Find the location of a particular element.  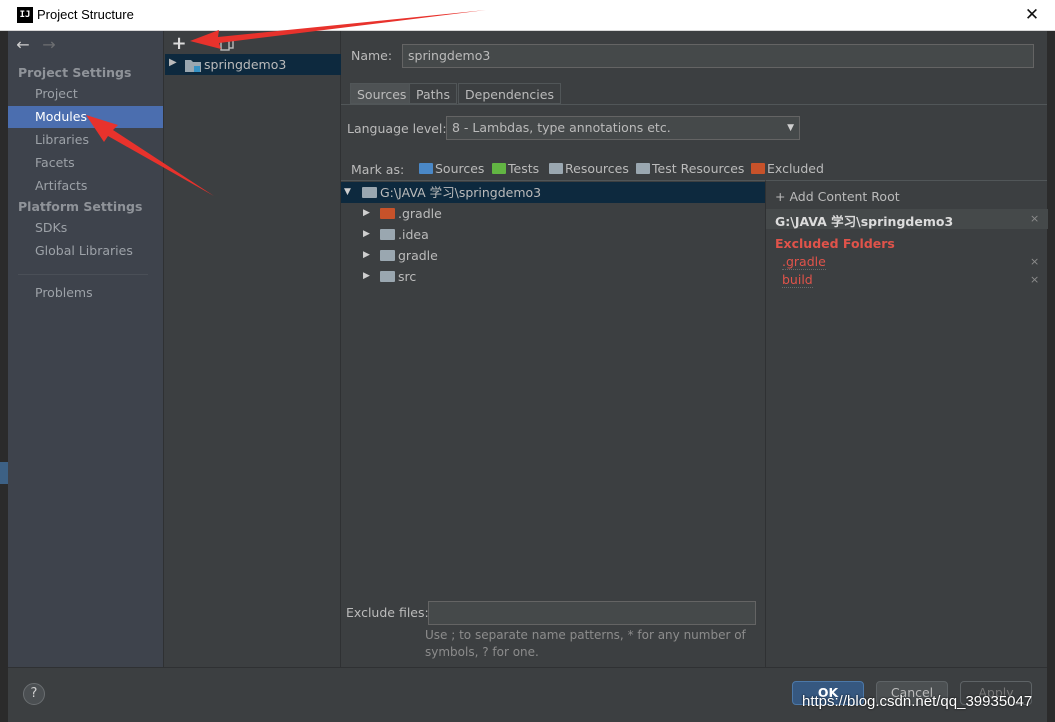

mark-sources-label: Sources is located at coordinates (460, 168).